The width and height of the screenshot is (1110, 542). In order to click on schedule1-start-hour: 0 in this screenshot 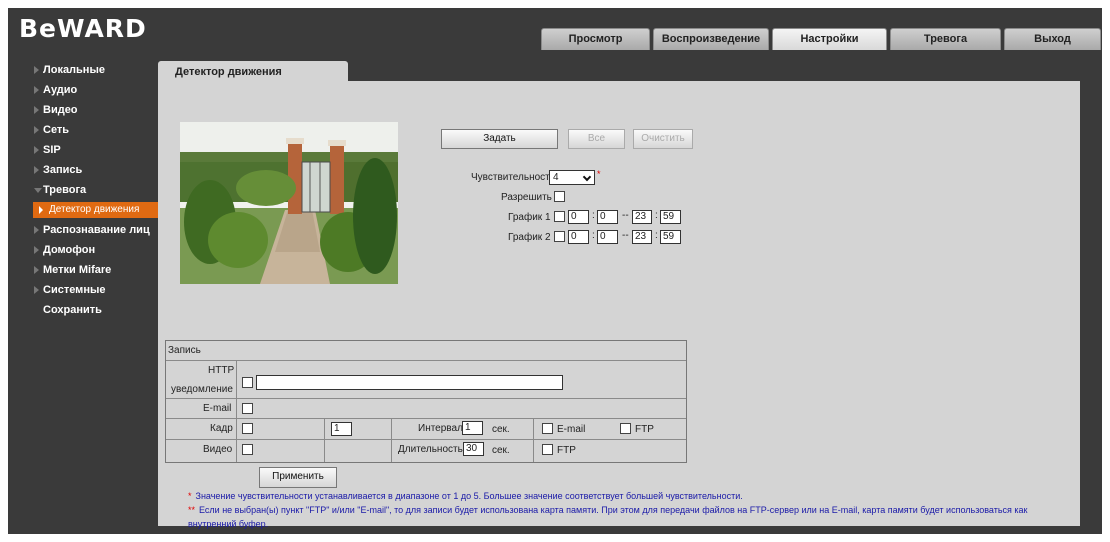, I will do `click(578, 217)`.